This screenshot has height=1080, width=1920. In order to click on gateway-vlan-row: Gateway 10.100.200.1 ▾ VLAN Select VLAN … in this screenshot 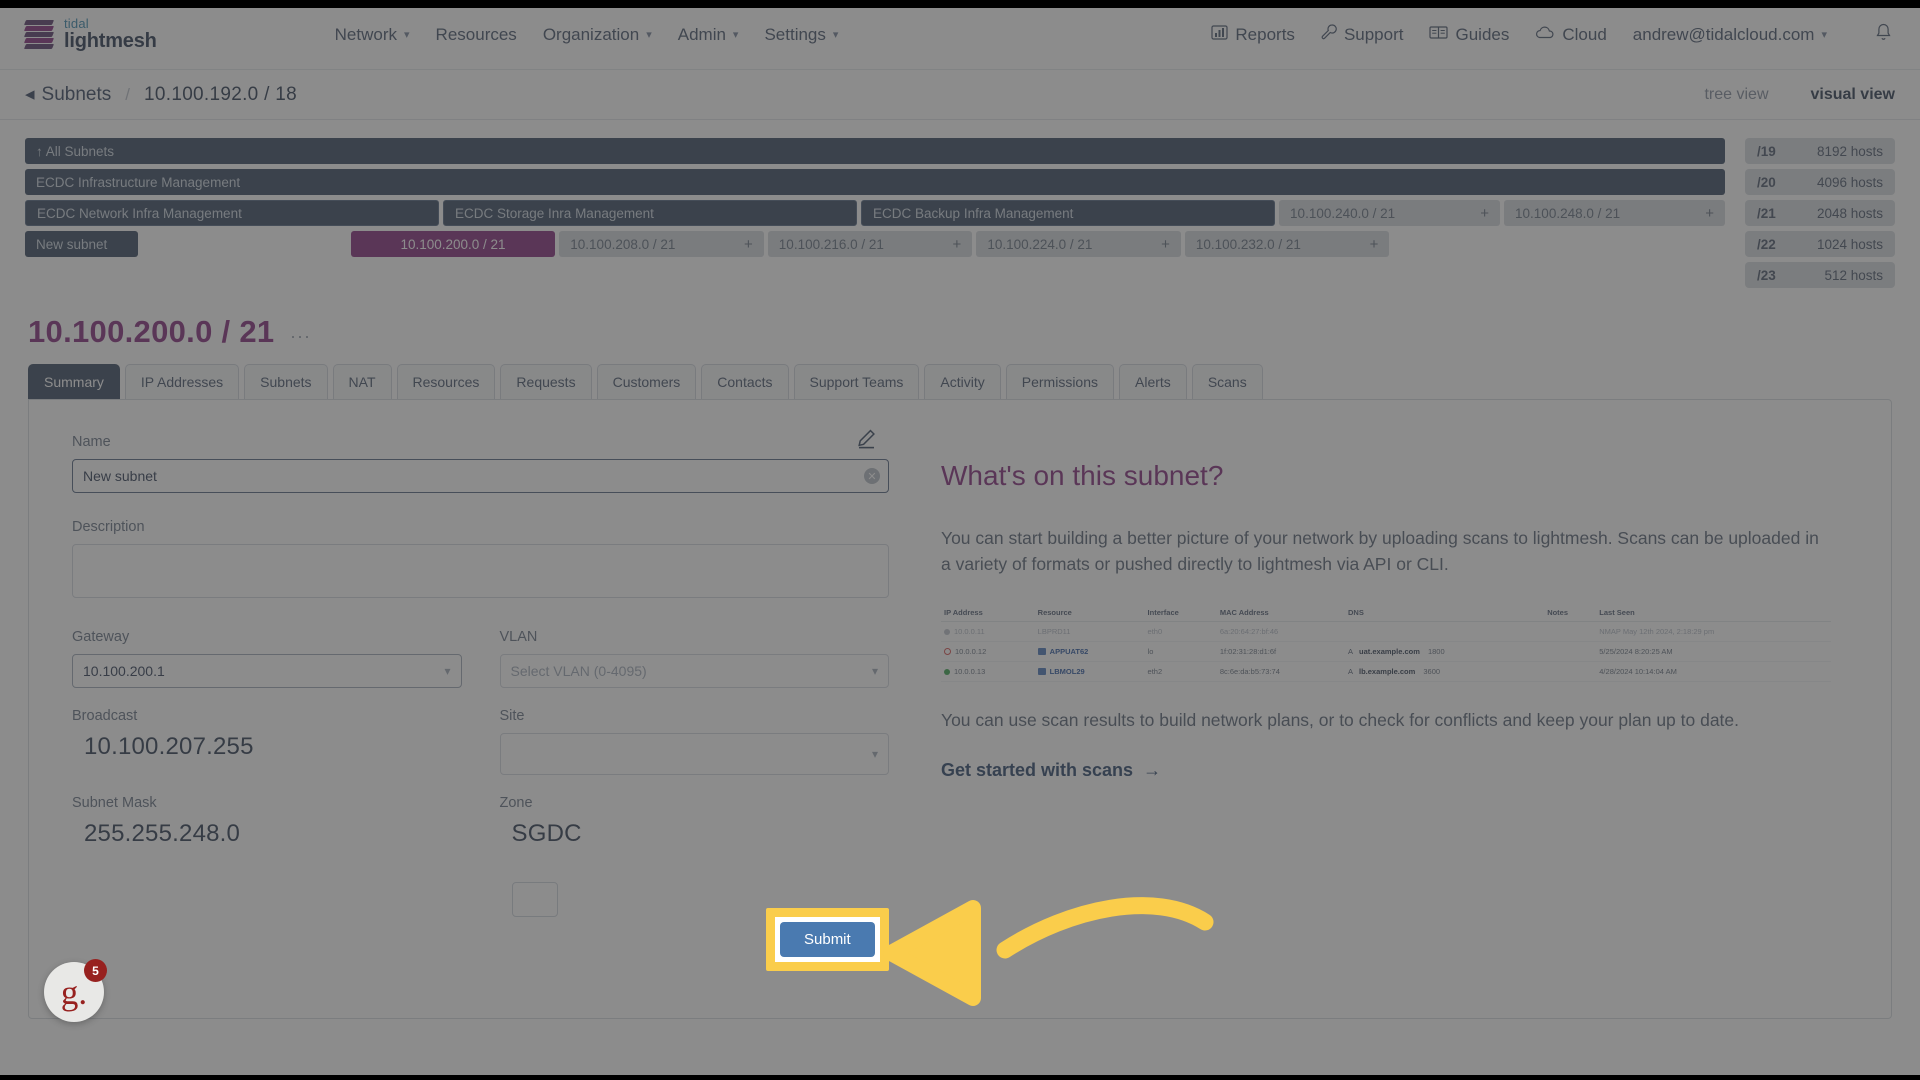, I will do `click(480, 658)`.